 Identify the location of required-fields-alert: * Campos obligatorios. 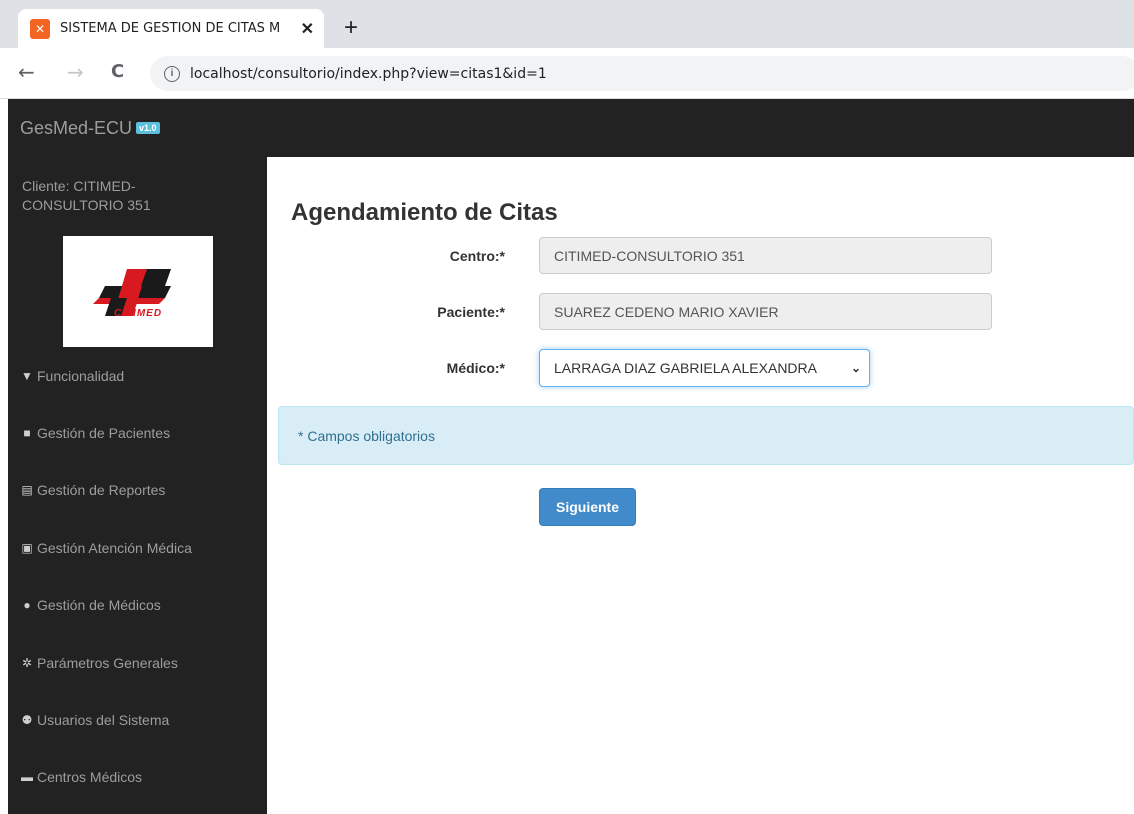
(706, 435).